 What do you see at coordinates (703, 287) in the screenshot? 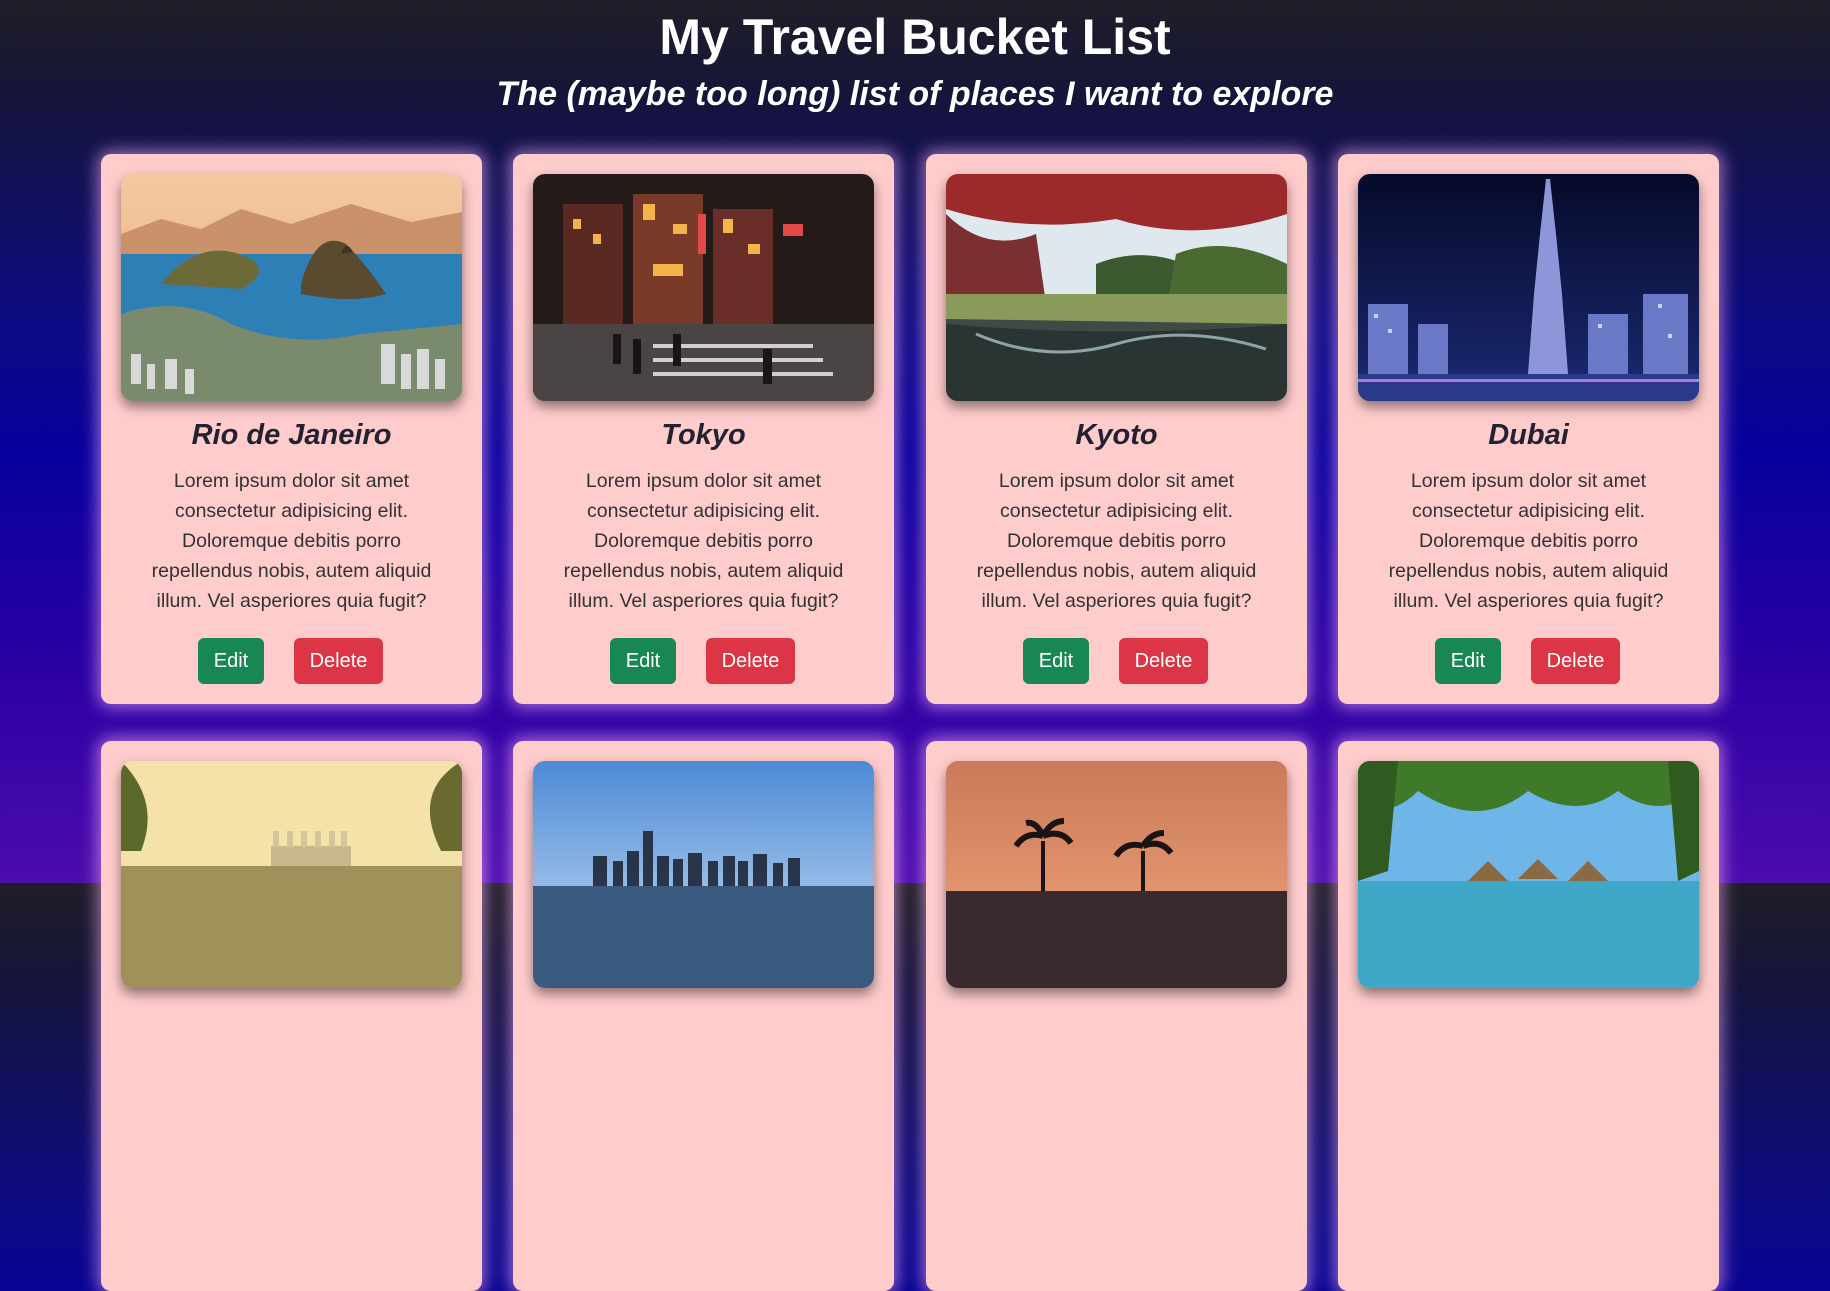
I see `tokyo-photo` at bounding box center [703, 287].